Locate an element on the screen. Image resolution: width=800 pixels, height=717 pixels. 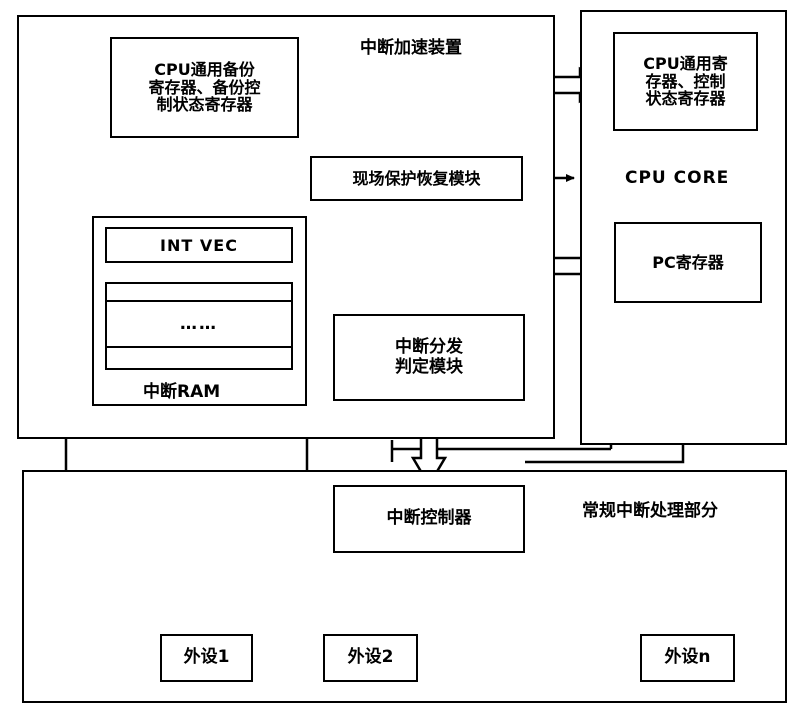
region-label-interrupt-accelerator: 中断加速装置 is located at coordinates (411, 48).